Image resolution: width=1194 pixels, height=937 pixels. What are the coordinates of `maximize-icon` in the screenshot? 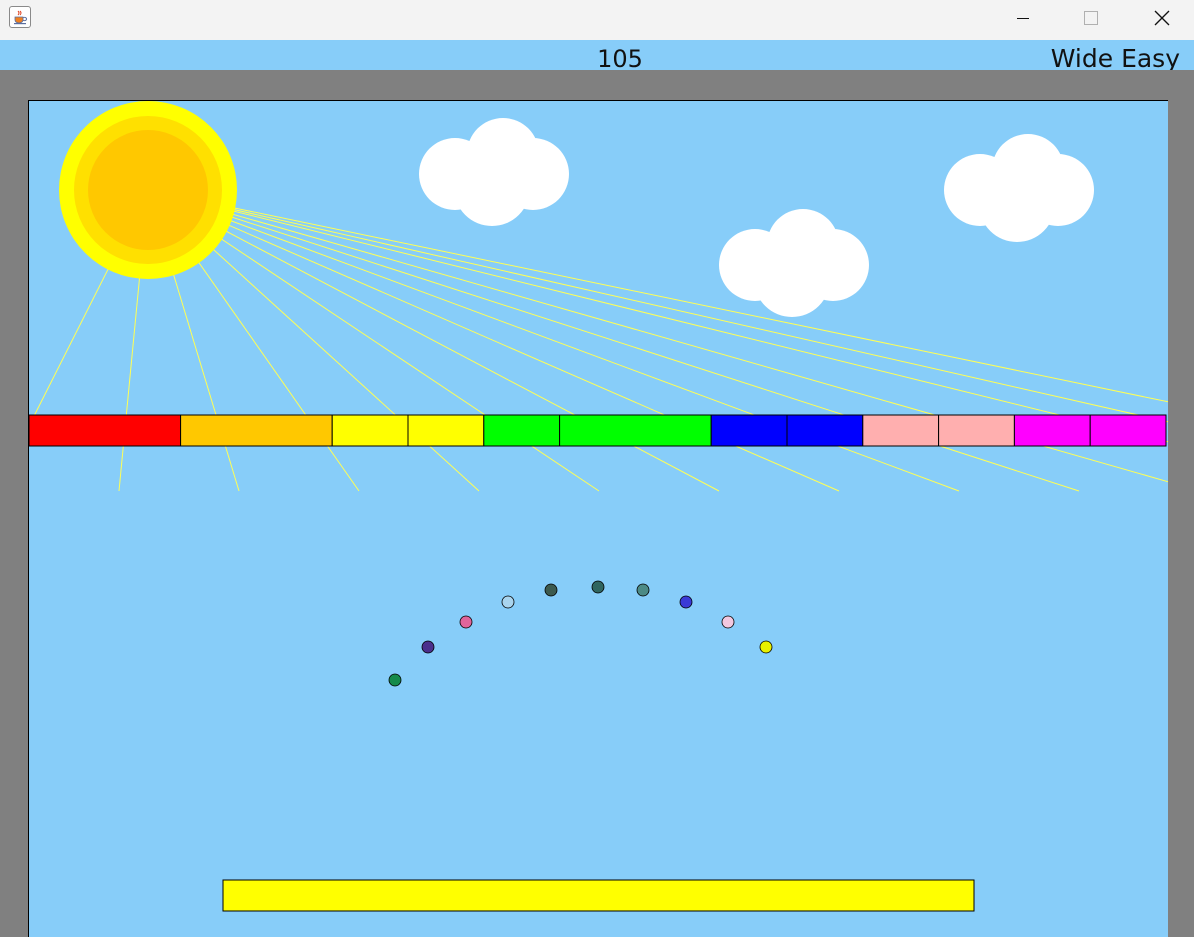 It's located at (1091, 18).